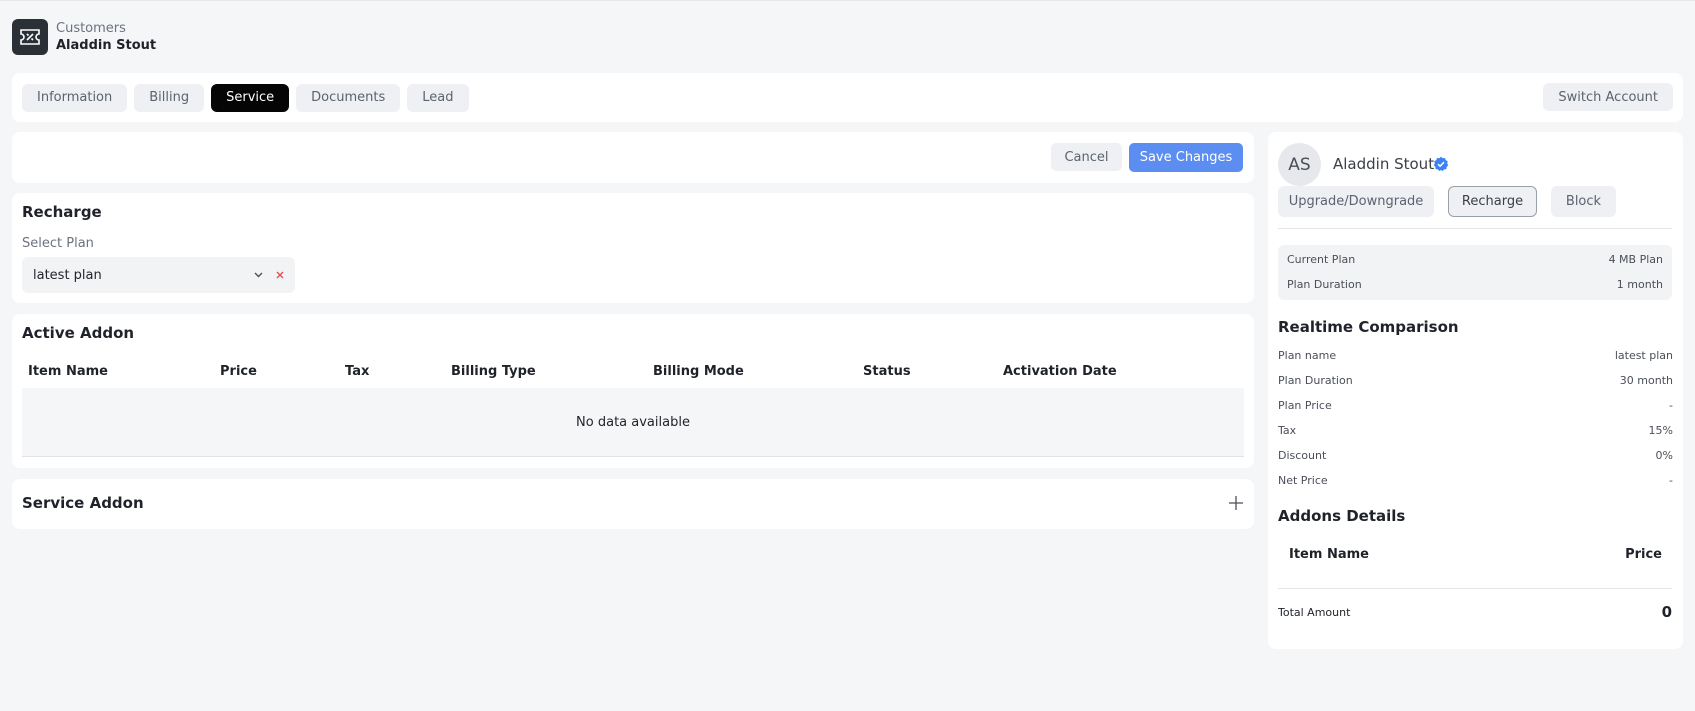 Image resolution: width=1695 pixels, height=711 pixels. Describe the element at coordinates (847, 0) in the screenshot. I see `top-border` at that location.